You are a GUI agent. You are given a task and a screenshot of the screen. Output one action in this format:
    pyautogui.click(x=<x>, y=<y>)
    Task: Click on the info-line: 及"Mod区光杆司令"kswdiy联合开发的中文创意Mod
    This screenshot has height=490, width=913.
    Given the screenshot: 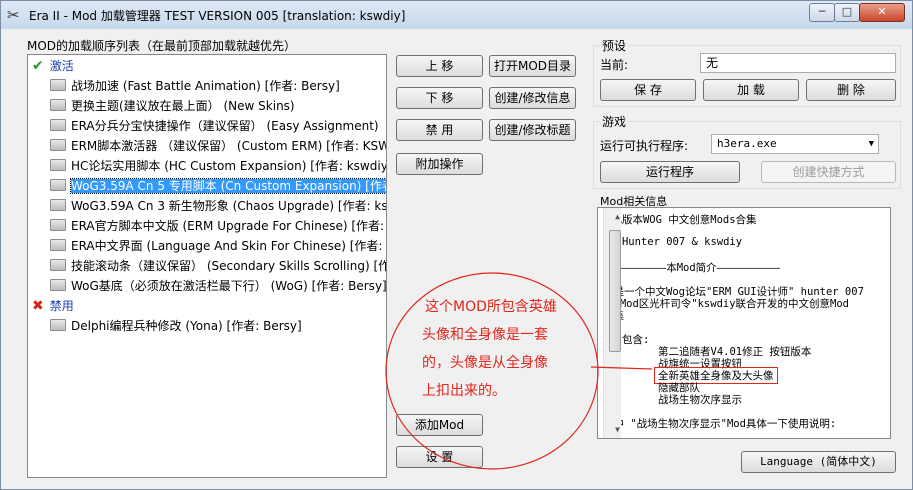 What is the action you would take?
    pyautogui.click(x=726, y=304)
    